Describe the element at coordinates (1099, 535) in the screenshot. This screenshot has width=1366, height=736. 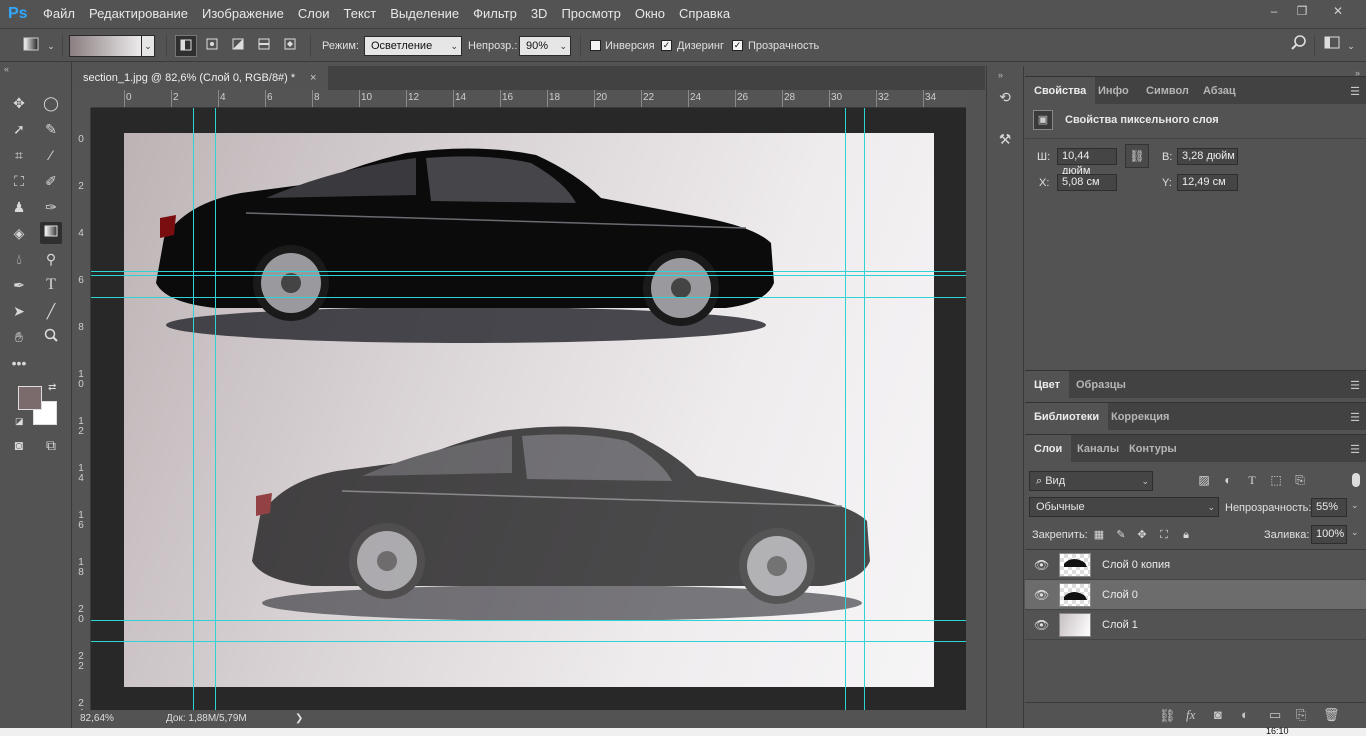
I see `lock-transparent-icon: ▦` at that location.